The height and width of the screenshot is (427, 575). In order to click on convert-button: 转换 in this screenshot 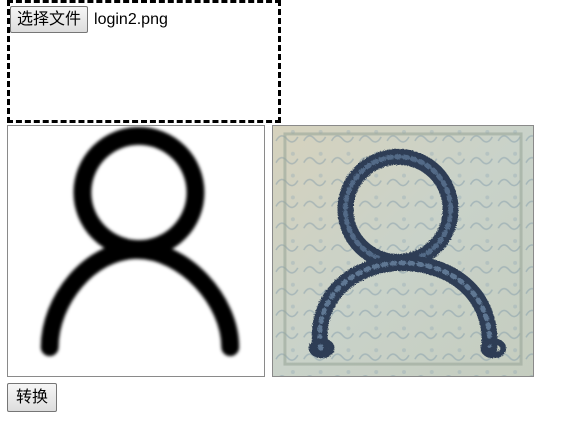, I will do `click(32, 397)`.